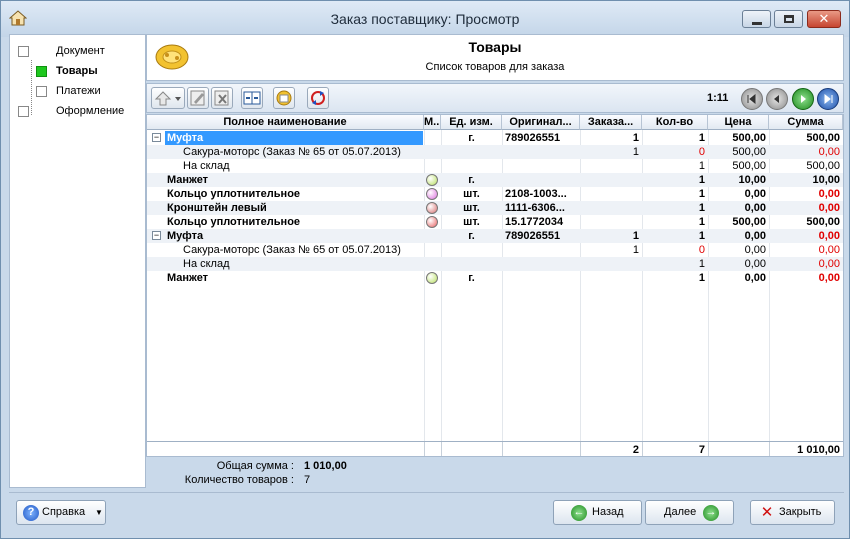 The width and height of the screenshot is (850, 539). I want to click on cell-price: 500,00, so click(749, 222).